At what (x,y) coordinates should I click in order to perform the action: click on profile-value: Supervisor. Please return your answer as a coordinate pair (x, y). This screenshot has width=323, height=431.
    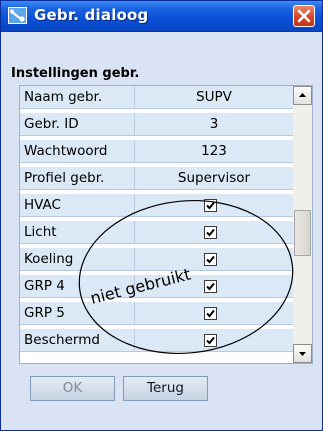
    Looking at the image, I should click on (214, 178).